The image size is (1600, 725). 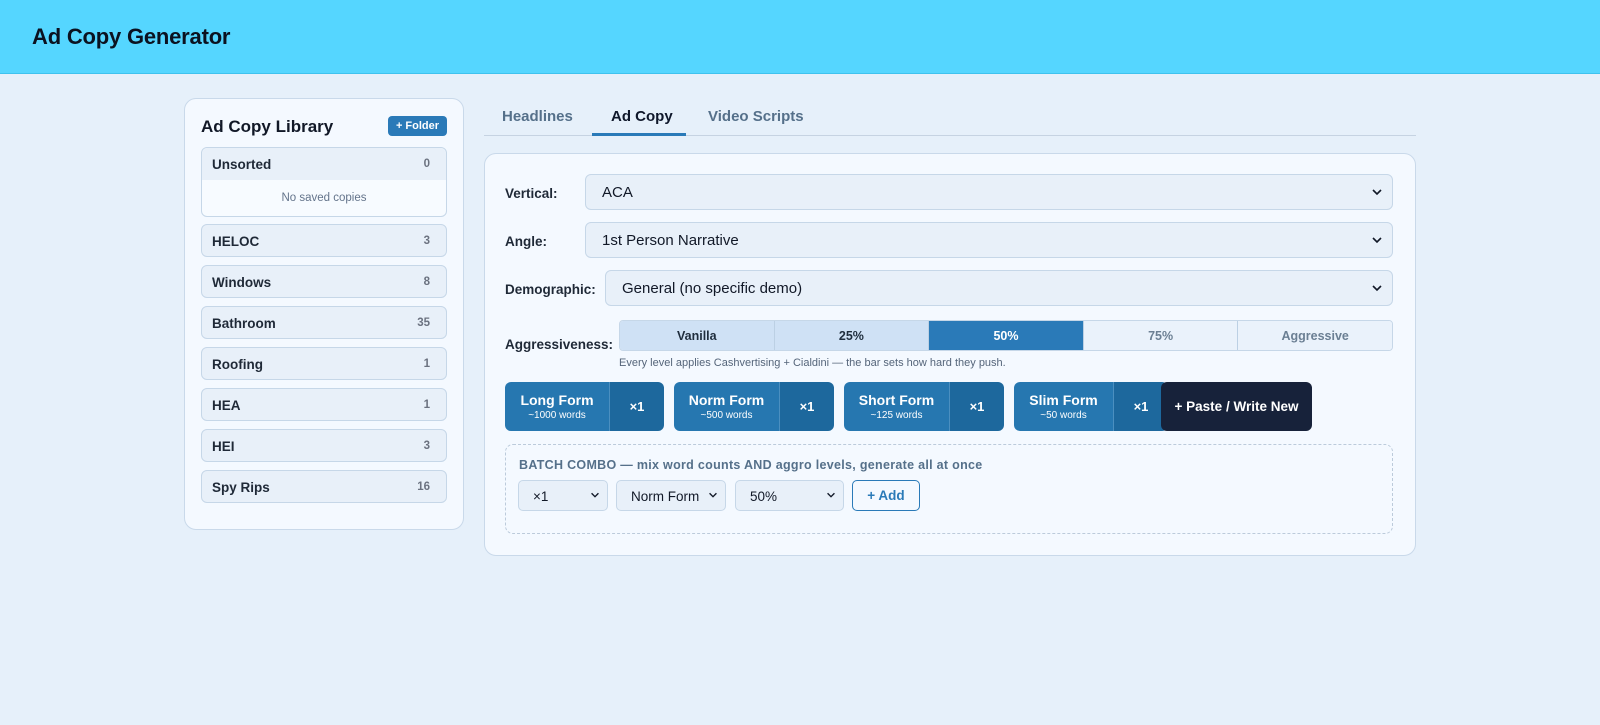 I want to click on slim-form-multiplier: ×1, so click(x=1140, y=406).